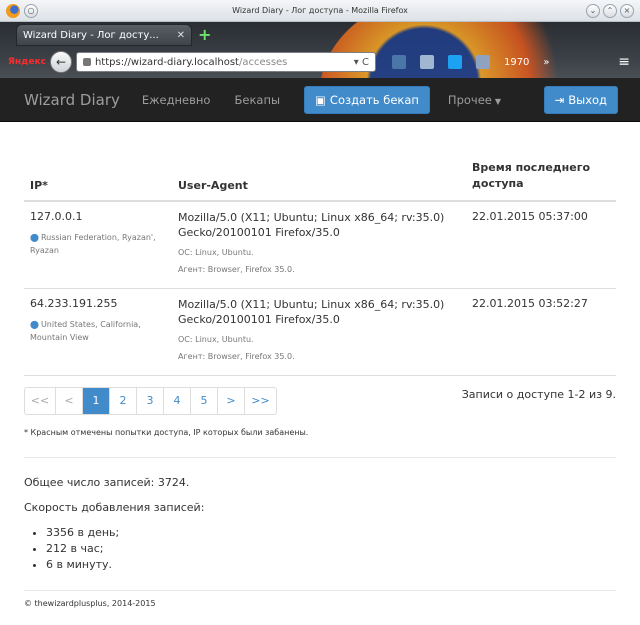  I want to click on nav-daily: Ежедневно, so click(176, 100).